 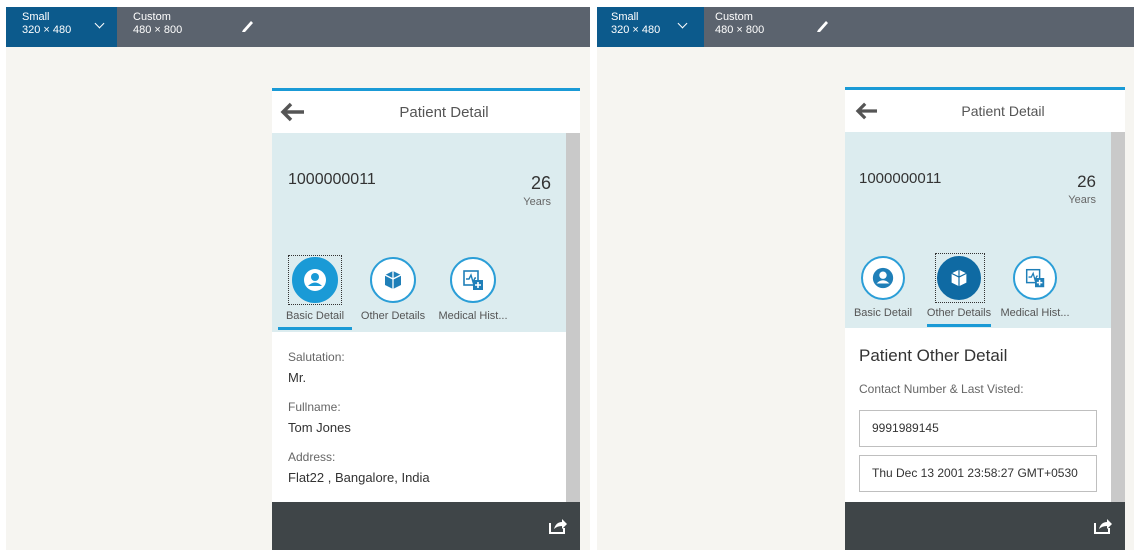 What do you see at coordinates (933, 355) in the screenshot?
I see `section-title: Patient Other Detail` at bounding box center [933, 355].